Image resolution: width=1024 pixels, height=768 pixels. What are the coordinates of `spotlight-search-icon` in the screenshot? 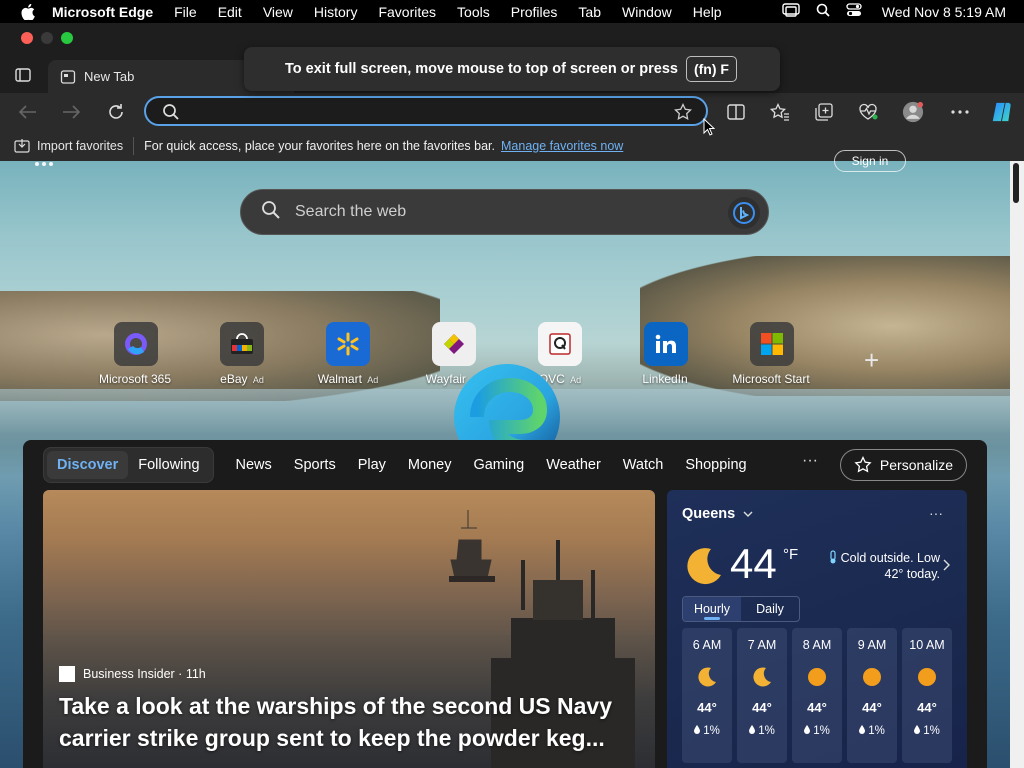 It's located at (823, 11).